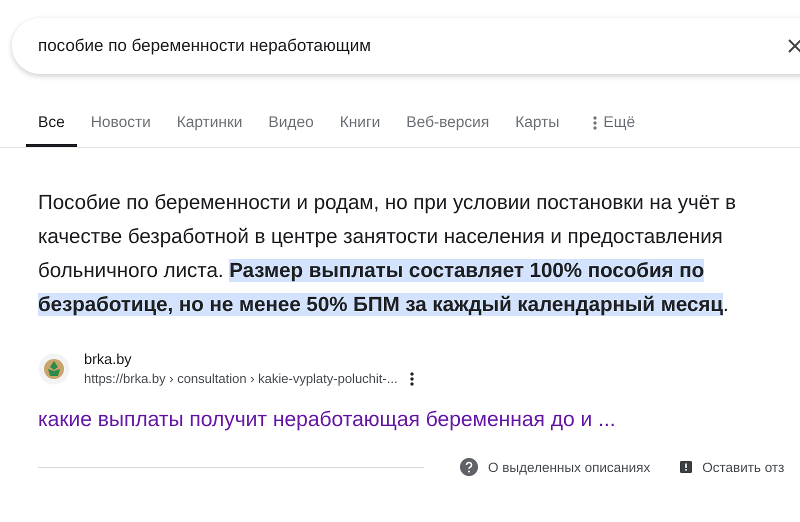  Describe the element at coordinates (120, 130) in the screenshot. I see `search-tab: Новости` at that location.